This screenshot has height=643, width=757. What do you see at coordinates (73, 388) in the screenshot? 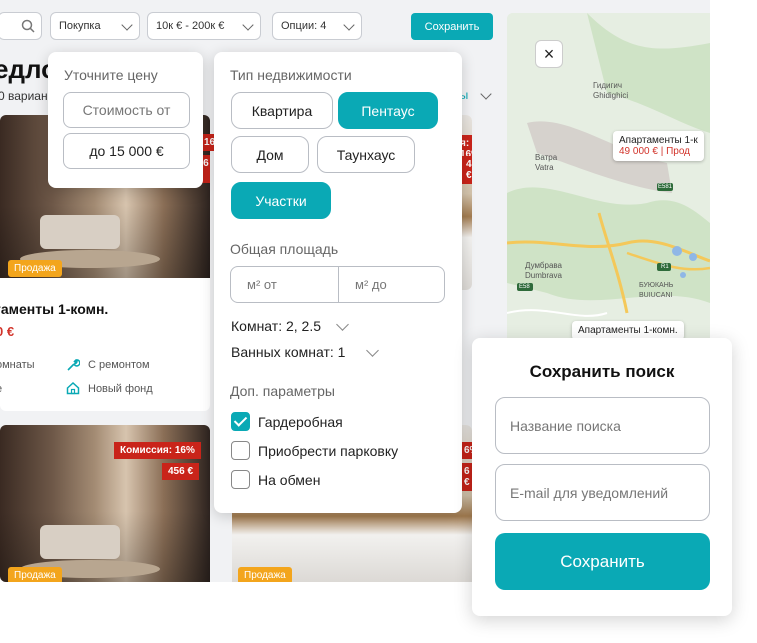
I see `house-icon` at bounding box center [73, 388].